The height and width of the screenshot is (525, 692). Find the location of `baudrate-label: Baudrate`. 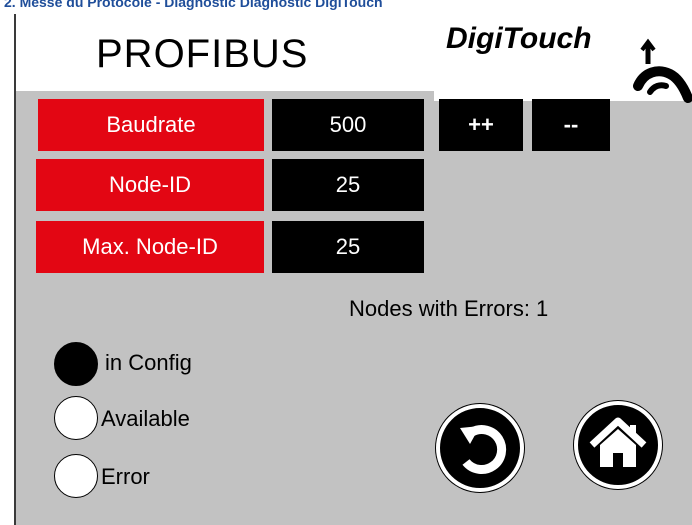

baudrate-label: Baudrate is located at coordinates (151, 125).